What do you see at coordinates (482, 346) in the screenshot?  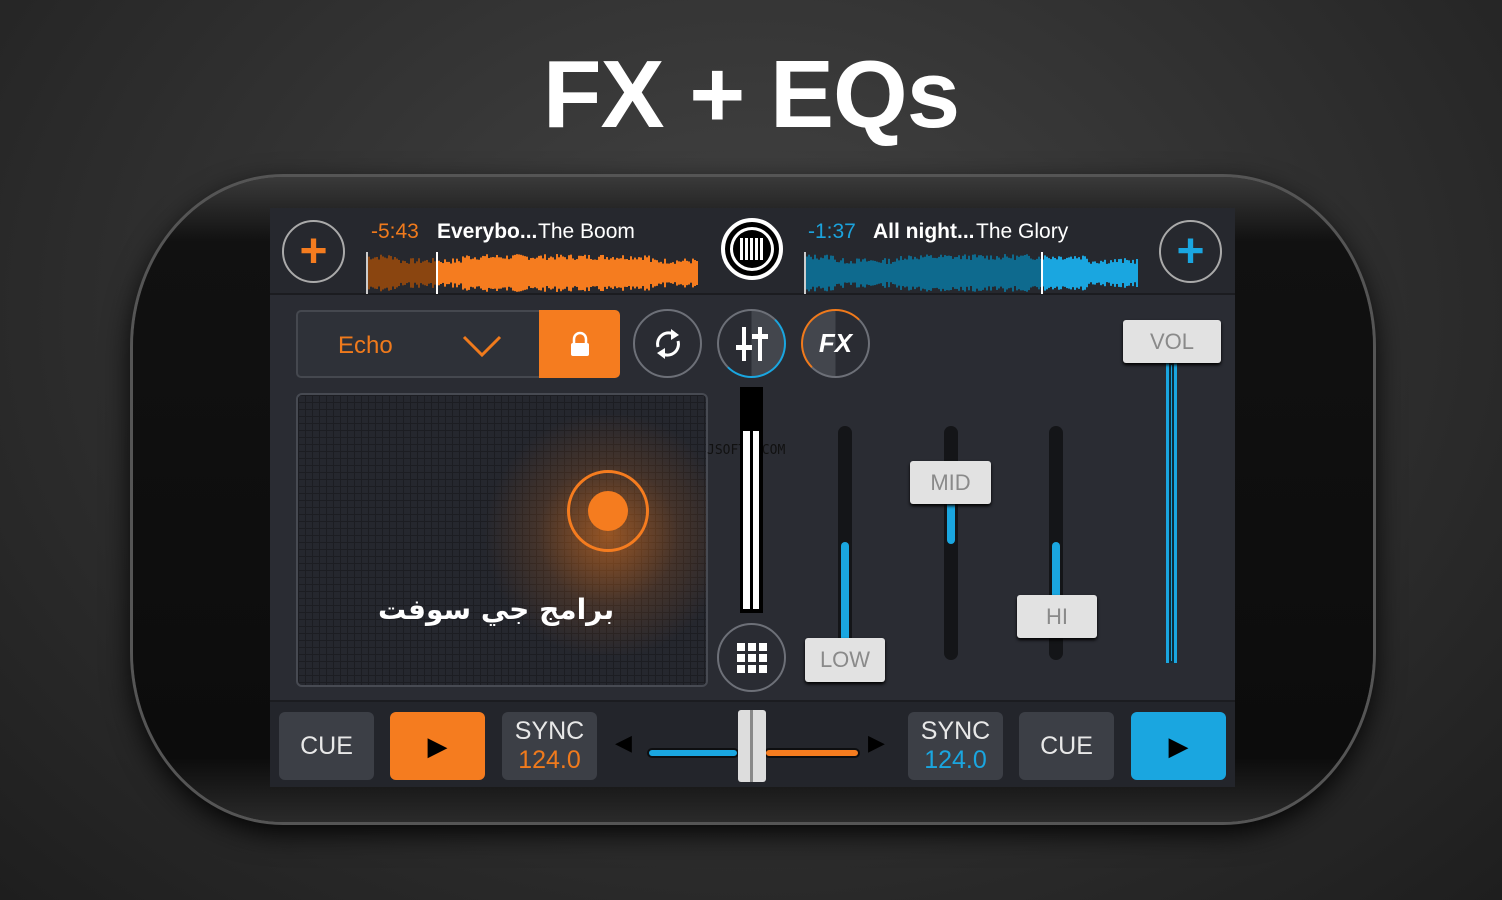 I see `chevron-down-icon` at bounding box center [482, 346].